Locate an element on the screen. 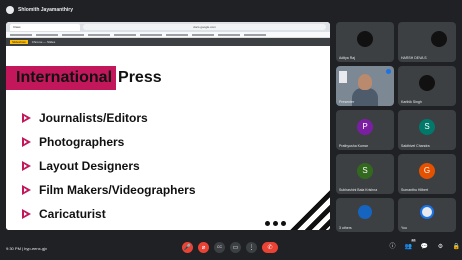 This screenshot has width=462, height=260. slide-bullet: Layout Designers is located at coordinates (109, 166).